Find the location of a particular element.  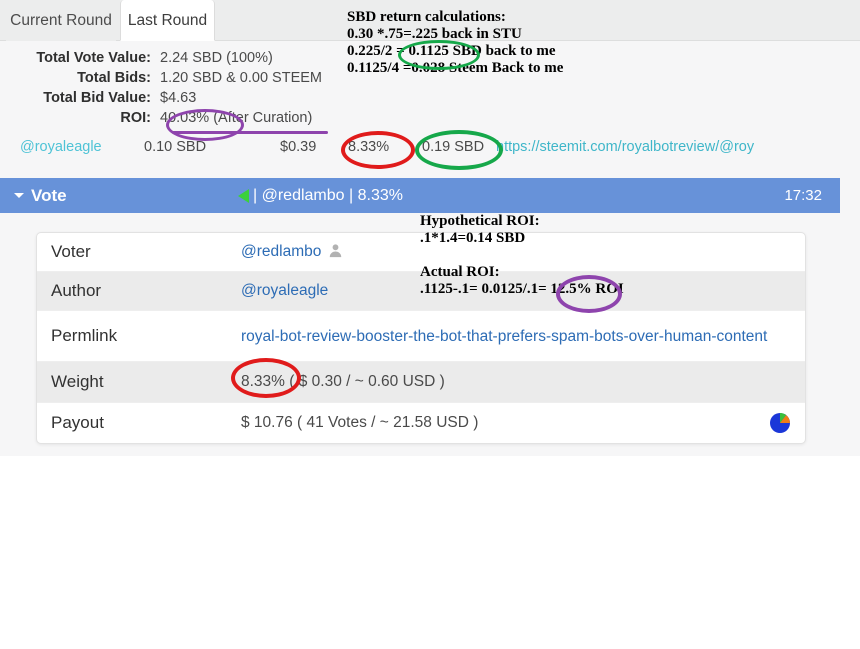

bid-account-link: @royaleagle is located at coordinates (61, 147).